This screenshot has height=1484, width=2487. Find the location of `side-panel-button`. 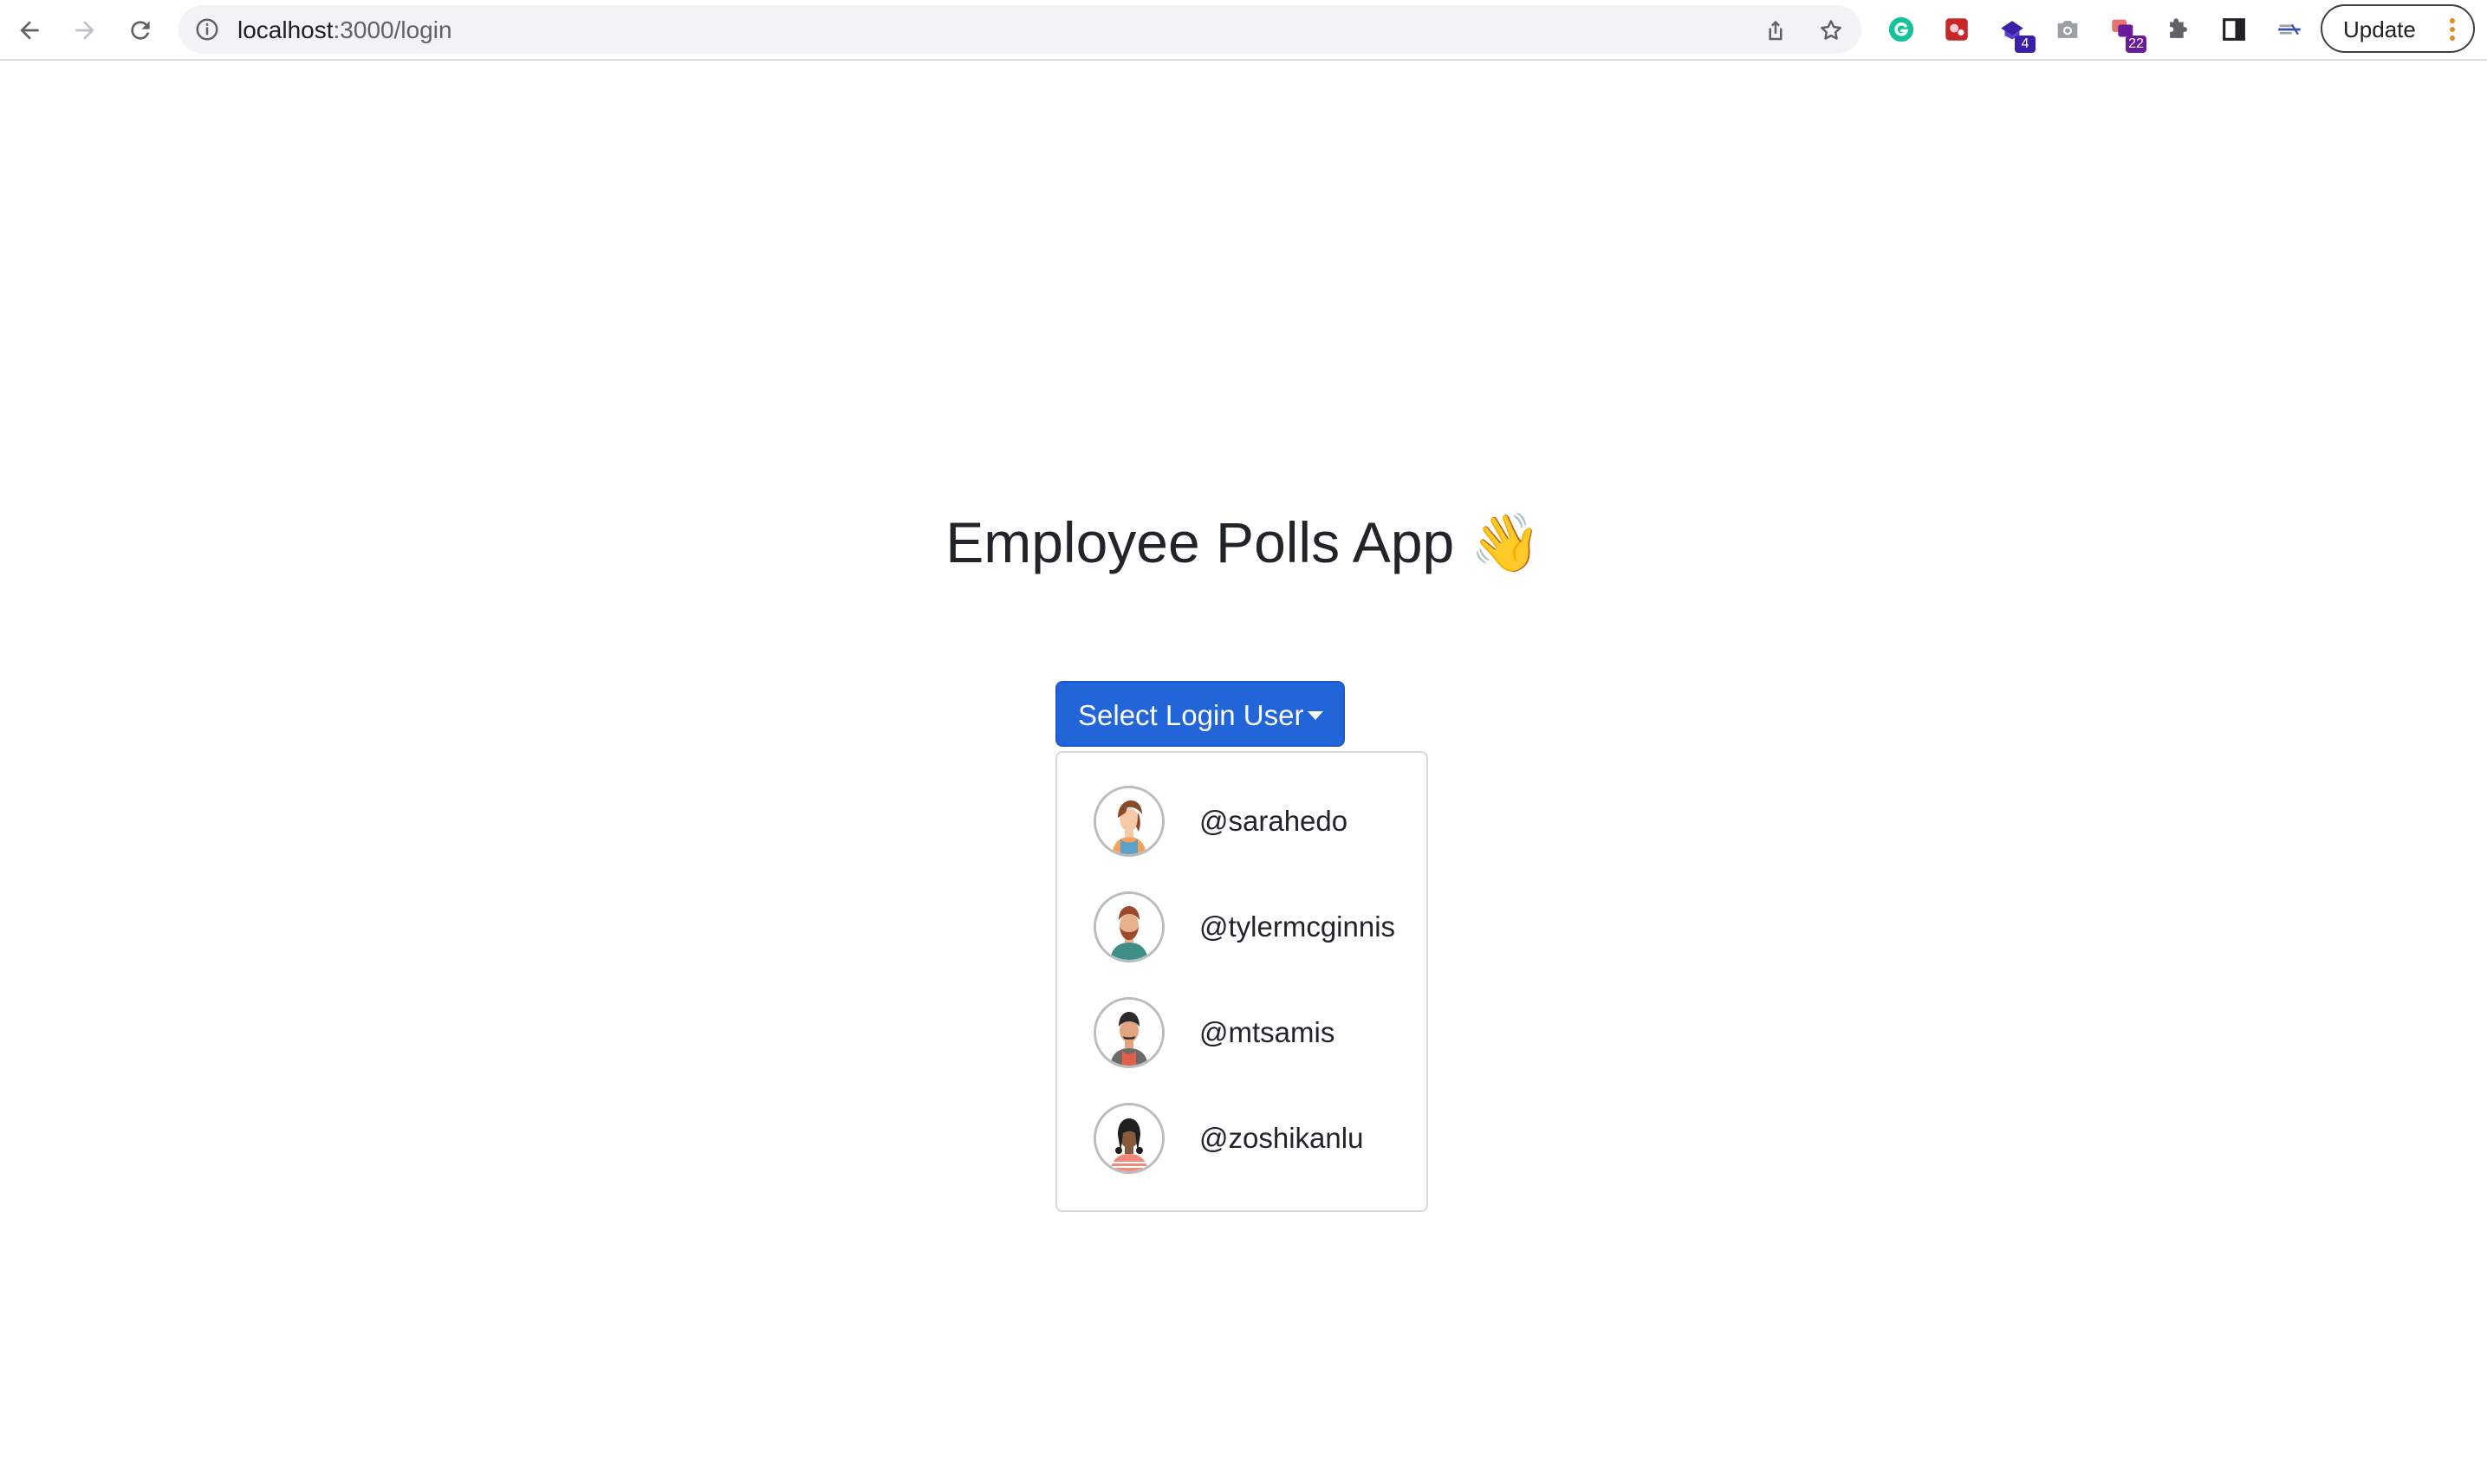

side-panel-button is located at coordinates (2234, 29).